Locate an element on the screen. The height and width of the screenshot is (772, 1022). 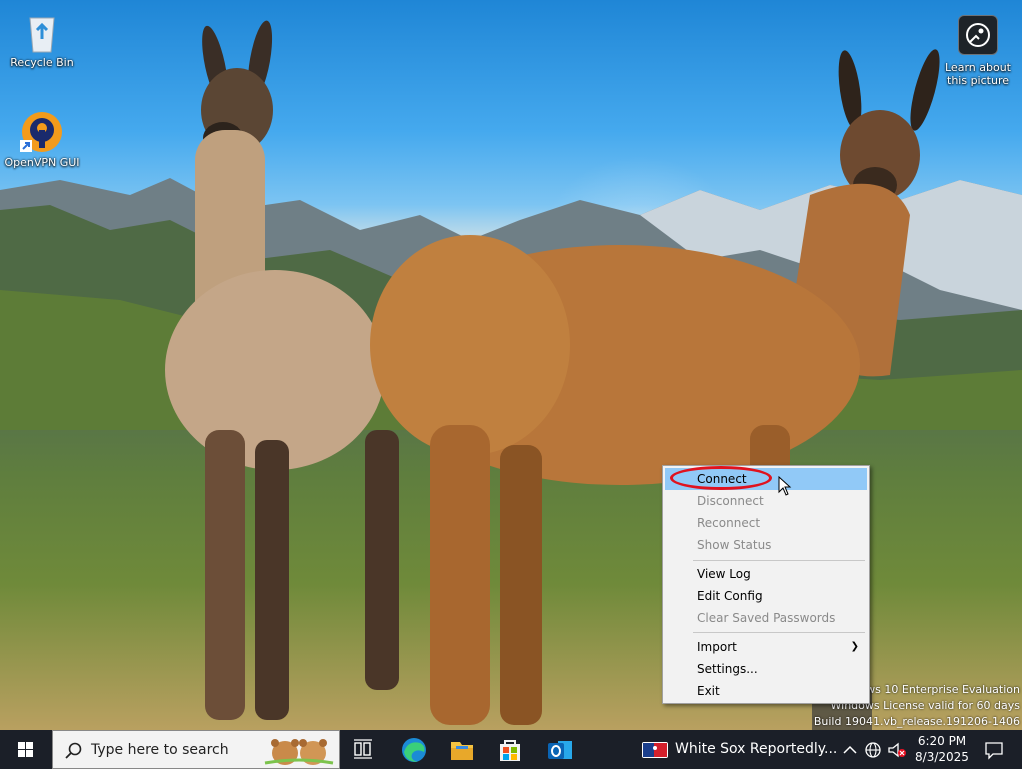
windows-logo-icon is located at coordinates (25, 749).